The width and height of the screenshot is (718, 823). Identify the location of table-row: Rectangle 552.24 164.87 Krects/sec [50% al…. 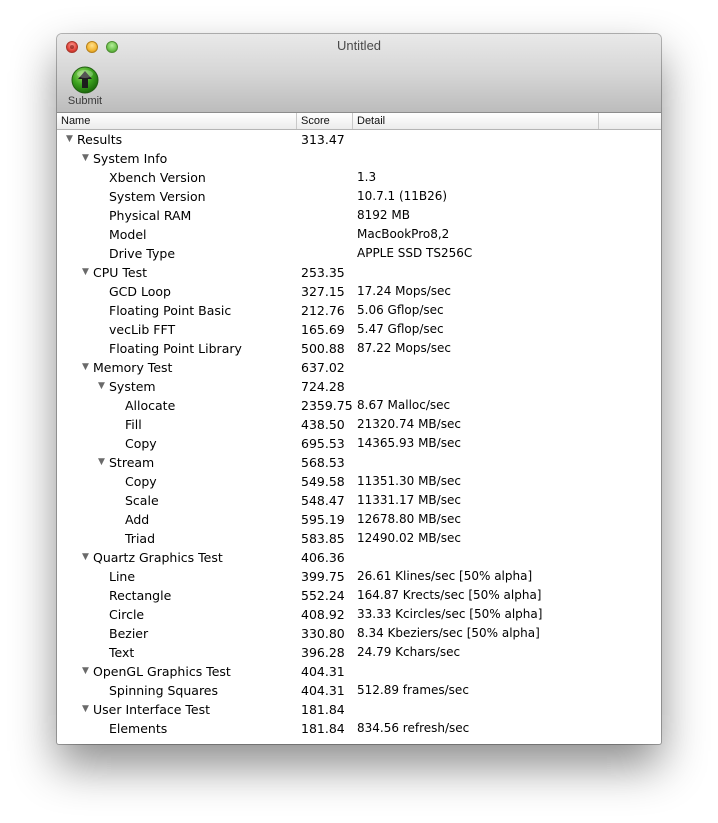
(359, 595).